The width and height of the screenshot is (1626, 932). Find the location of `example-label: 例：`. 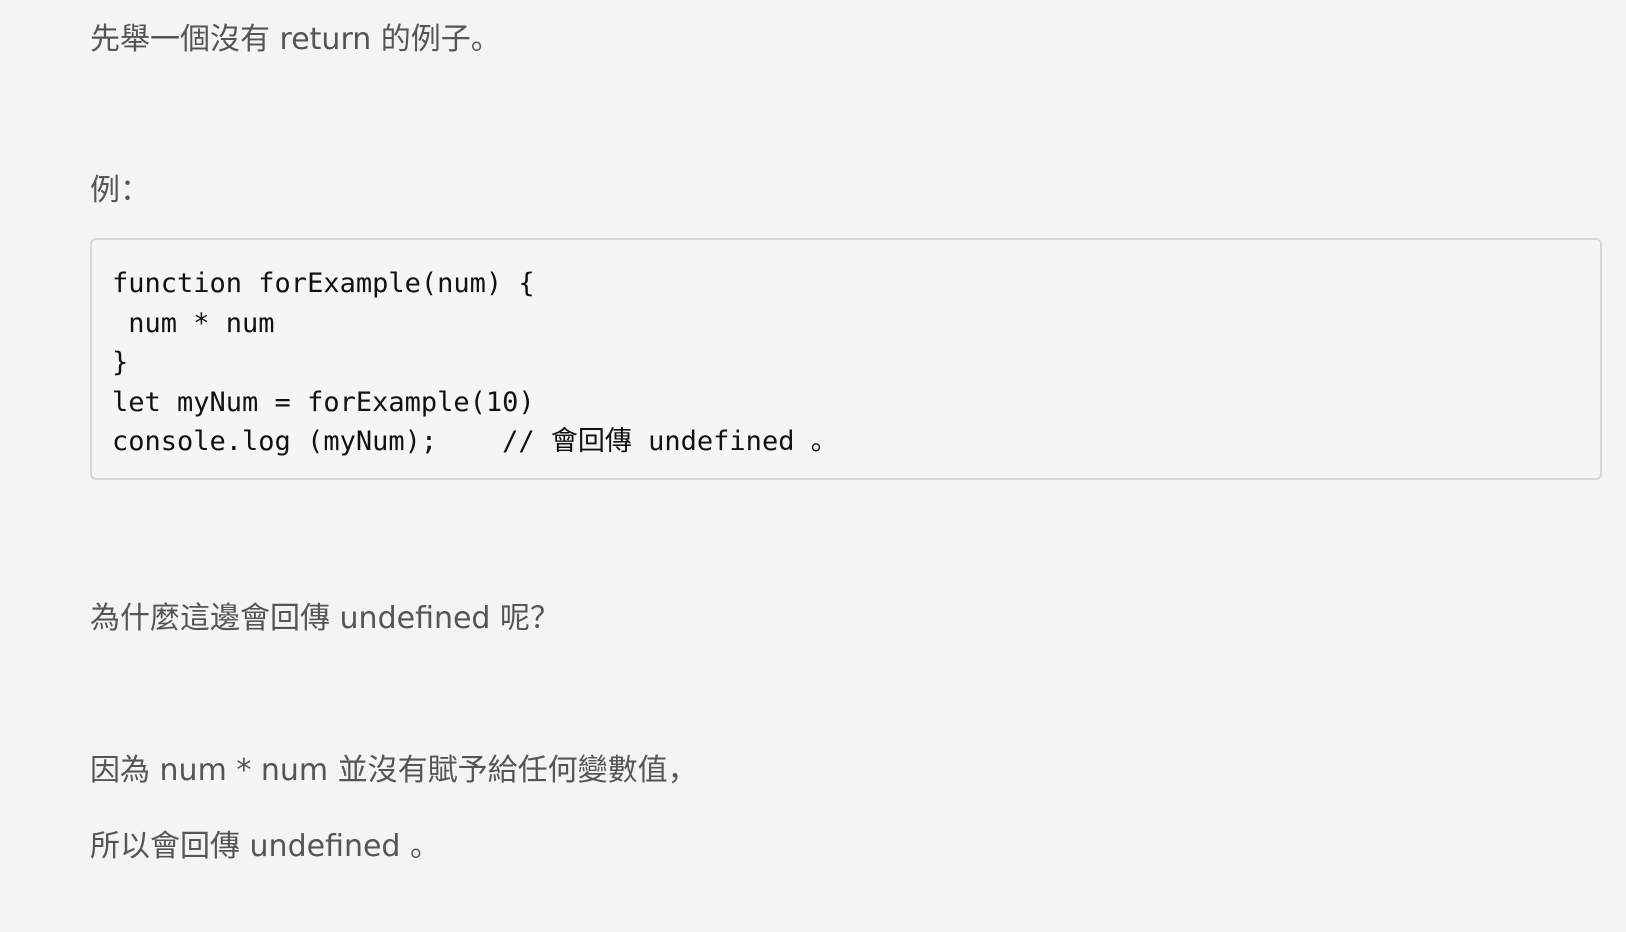

example-label: 例： is located at coordinates (120, 190).